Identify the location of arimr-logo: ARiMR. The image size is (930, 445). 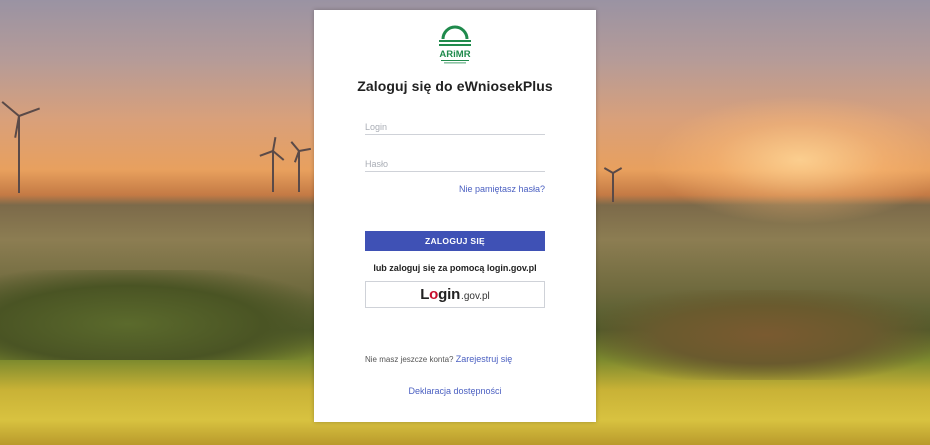
(455, 44).